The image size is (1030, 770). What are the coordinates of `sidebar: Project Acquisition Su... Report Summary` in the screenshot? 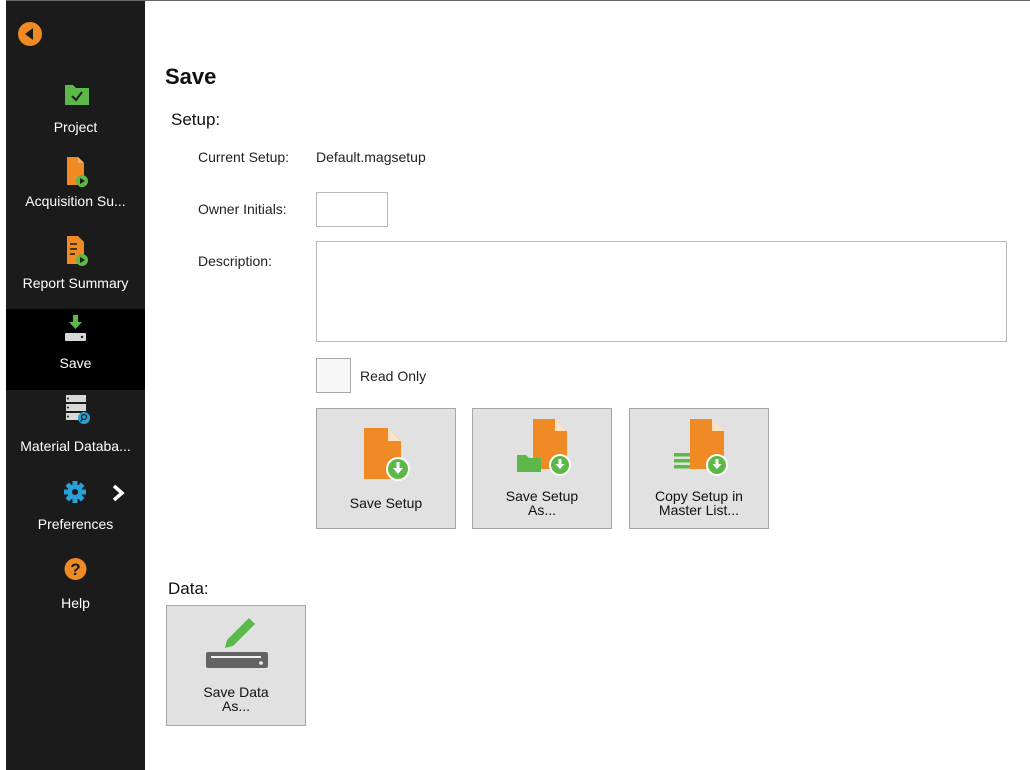 It's located at (75, 385).